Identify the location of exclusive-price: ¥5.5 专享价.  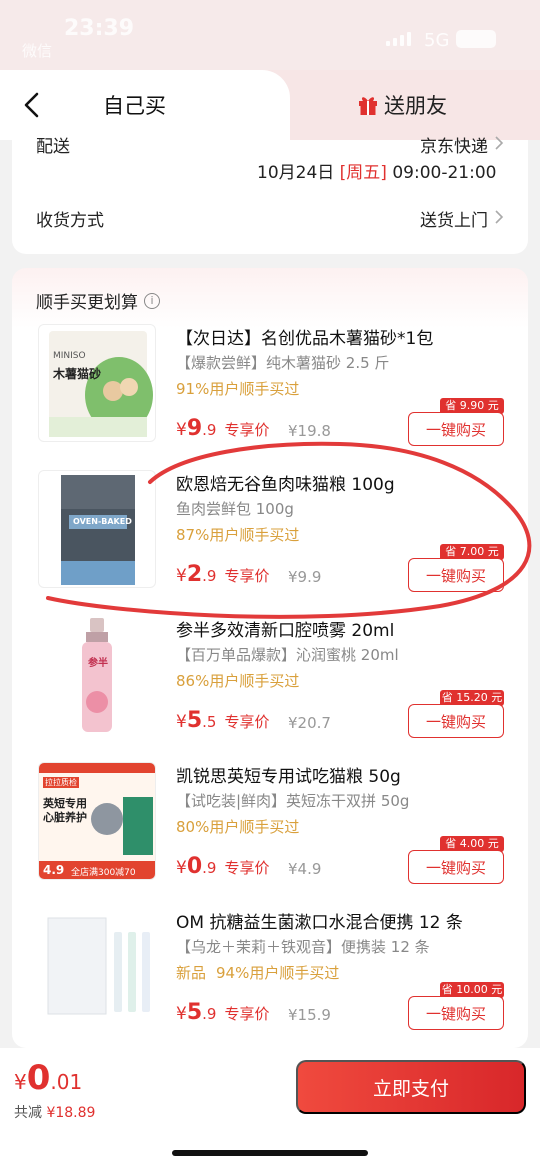
(223, 720).